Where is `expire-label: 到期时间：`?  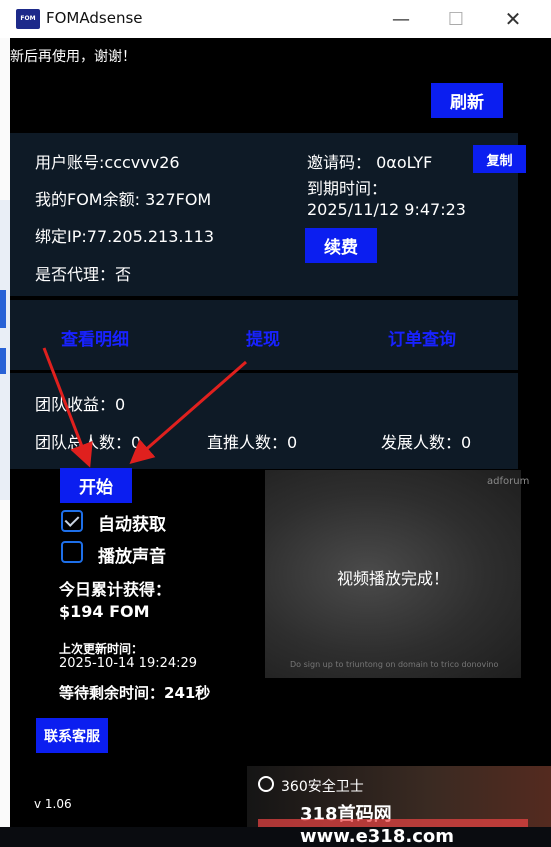 expire-label: 到期时间： is located at coordinates (347, 188).